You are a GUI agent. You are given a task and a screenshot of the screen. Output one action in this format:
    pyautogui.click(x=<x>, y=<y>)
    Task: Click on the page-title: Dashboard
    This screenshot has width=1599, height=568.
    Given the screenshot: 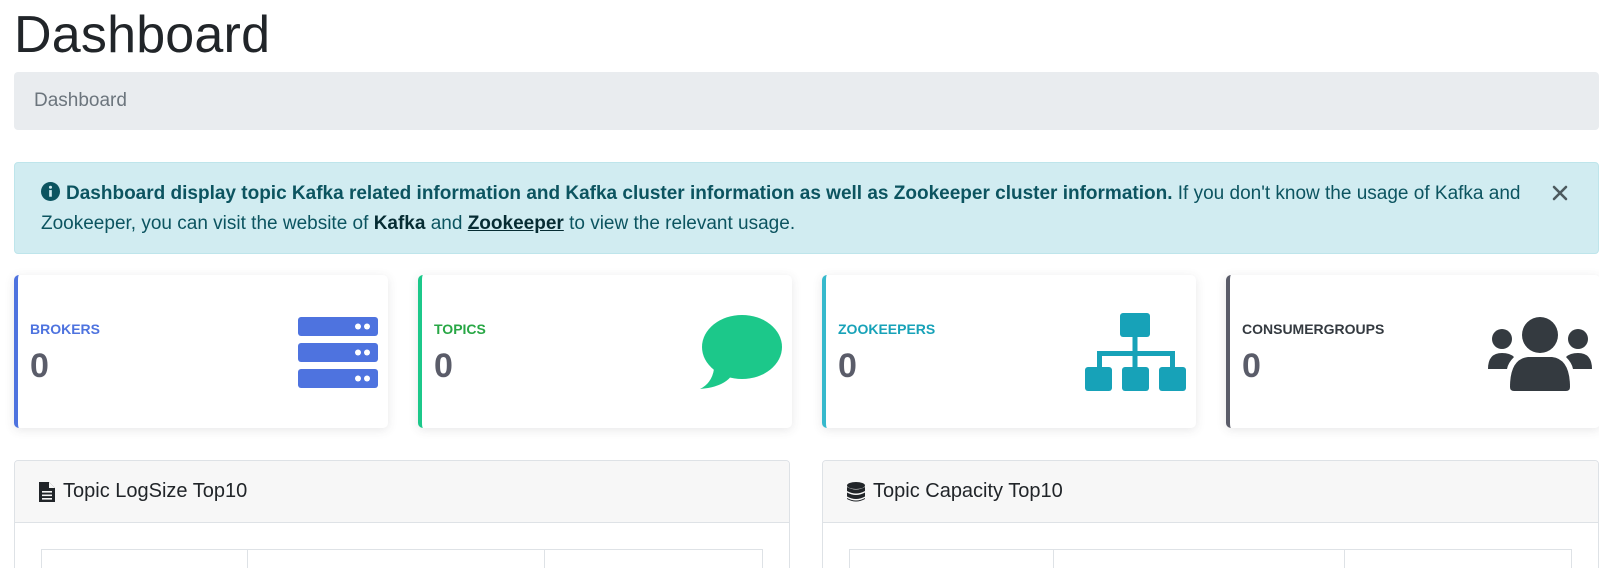 What is the action you would take?
    pyautogui.click(x=142, y=35)
    